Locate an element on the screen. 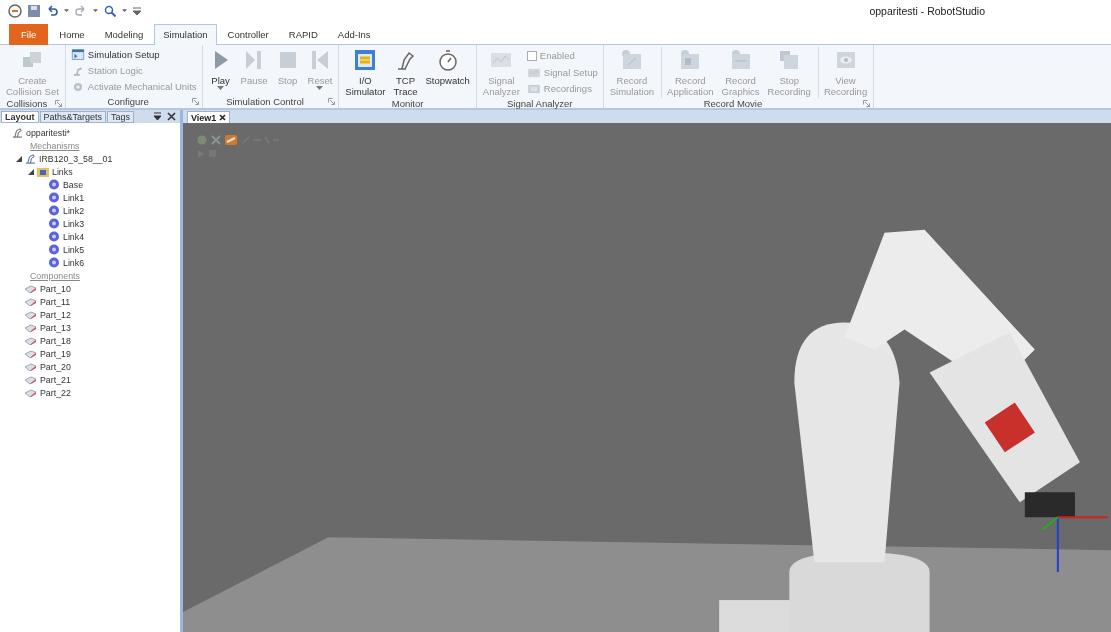 The height and width of the screenshot is (632, 1111). ribbon-button: I/O Simulator is located at coordinates (365, 72).